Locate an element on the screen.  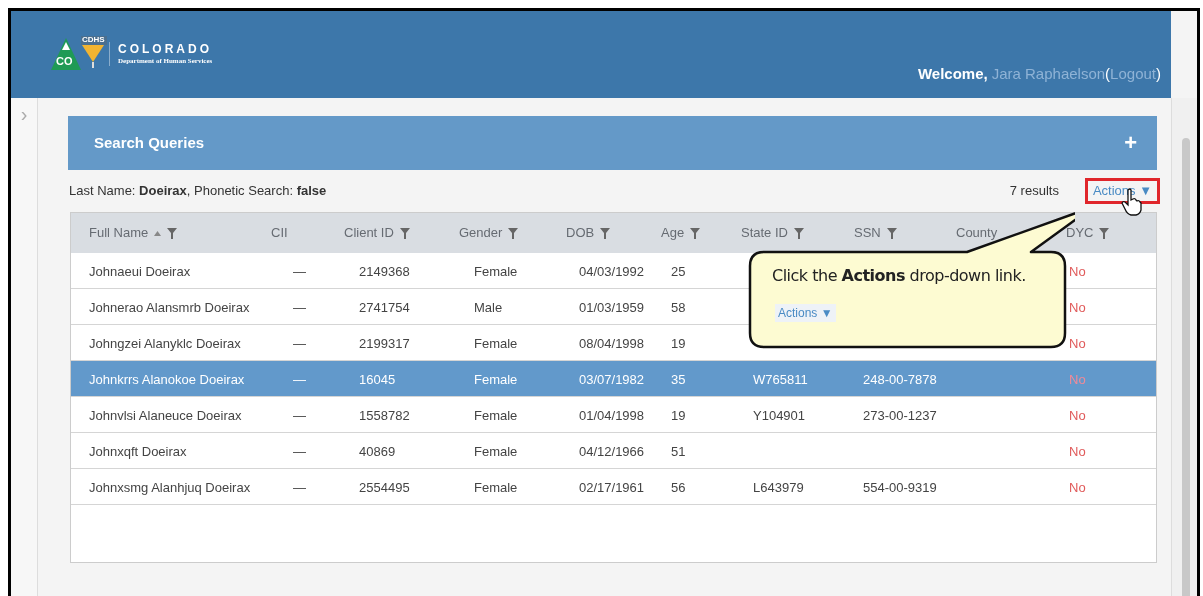
paren-text: ) is located at coordinates (1158, 74).